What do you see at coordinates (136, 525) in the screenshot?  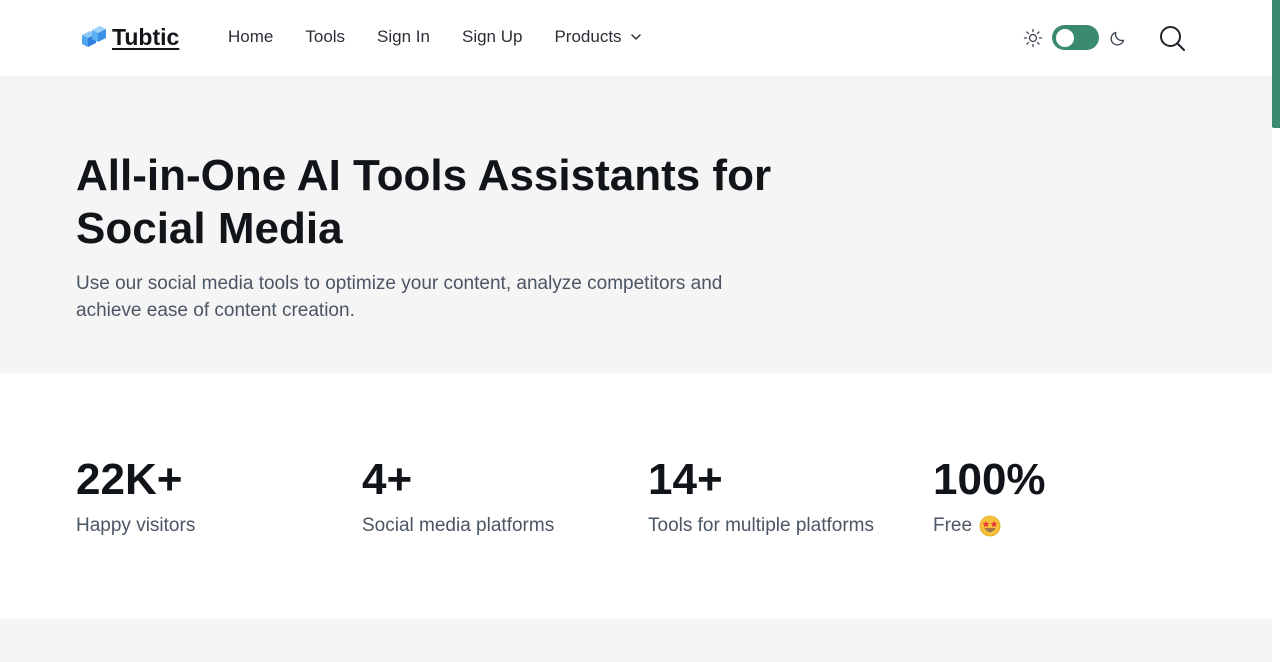 I see `stat-label: Happy visitors` at bounding box center [136, 525].